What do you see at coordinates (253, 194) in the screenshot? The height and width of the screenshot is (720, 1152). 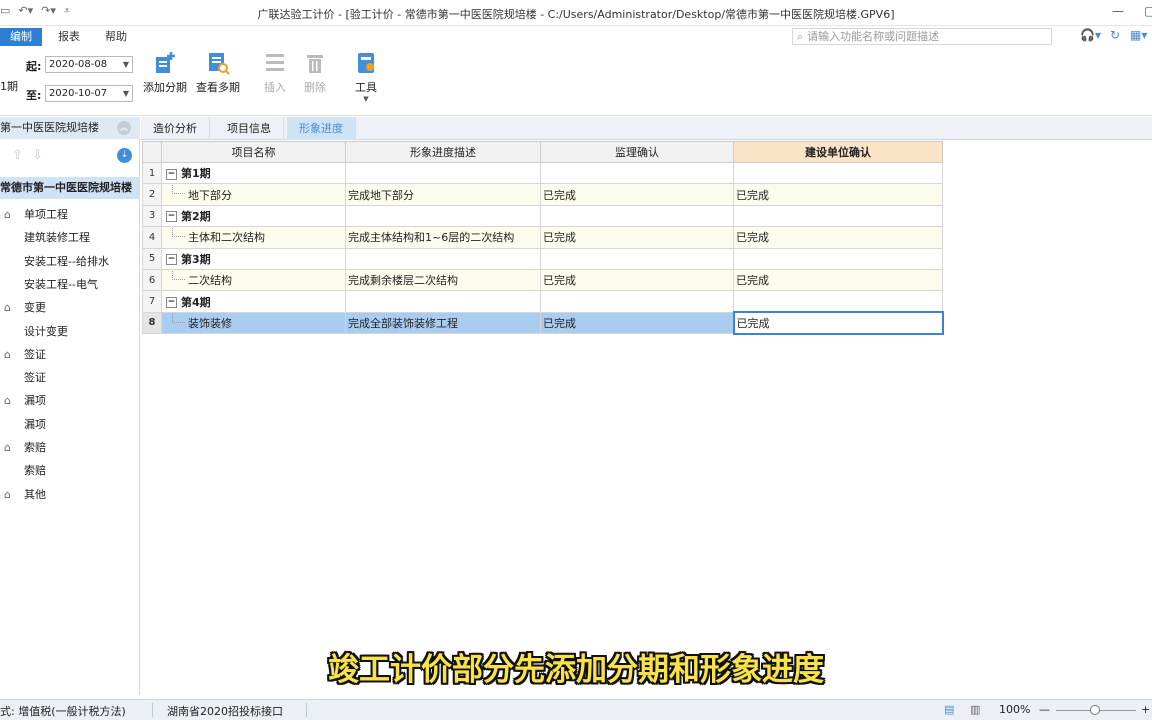 I see `cell-item-name: 地下部分` at bounding box center [253, 194].